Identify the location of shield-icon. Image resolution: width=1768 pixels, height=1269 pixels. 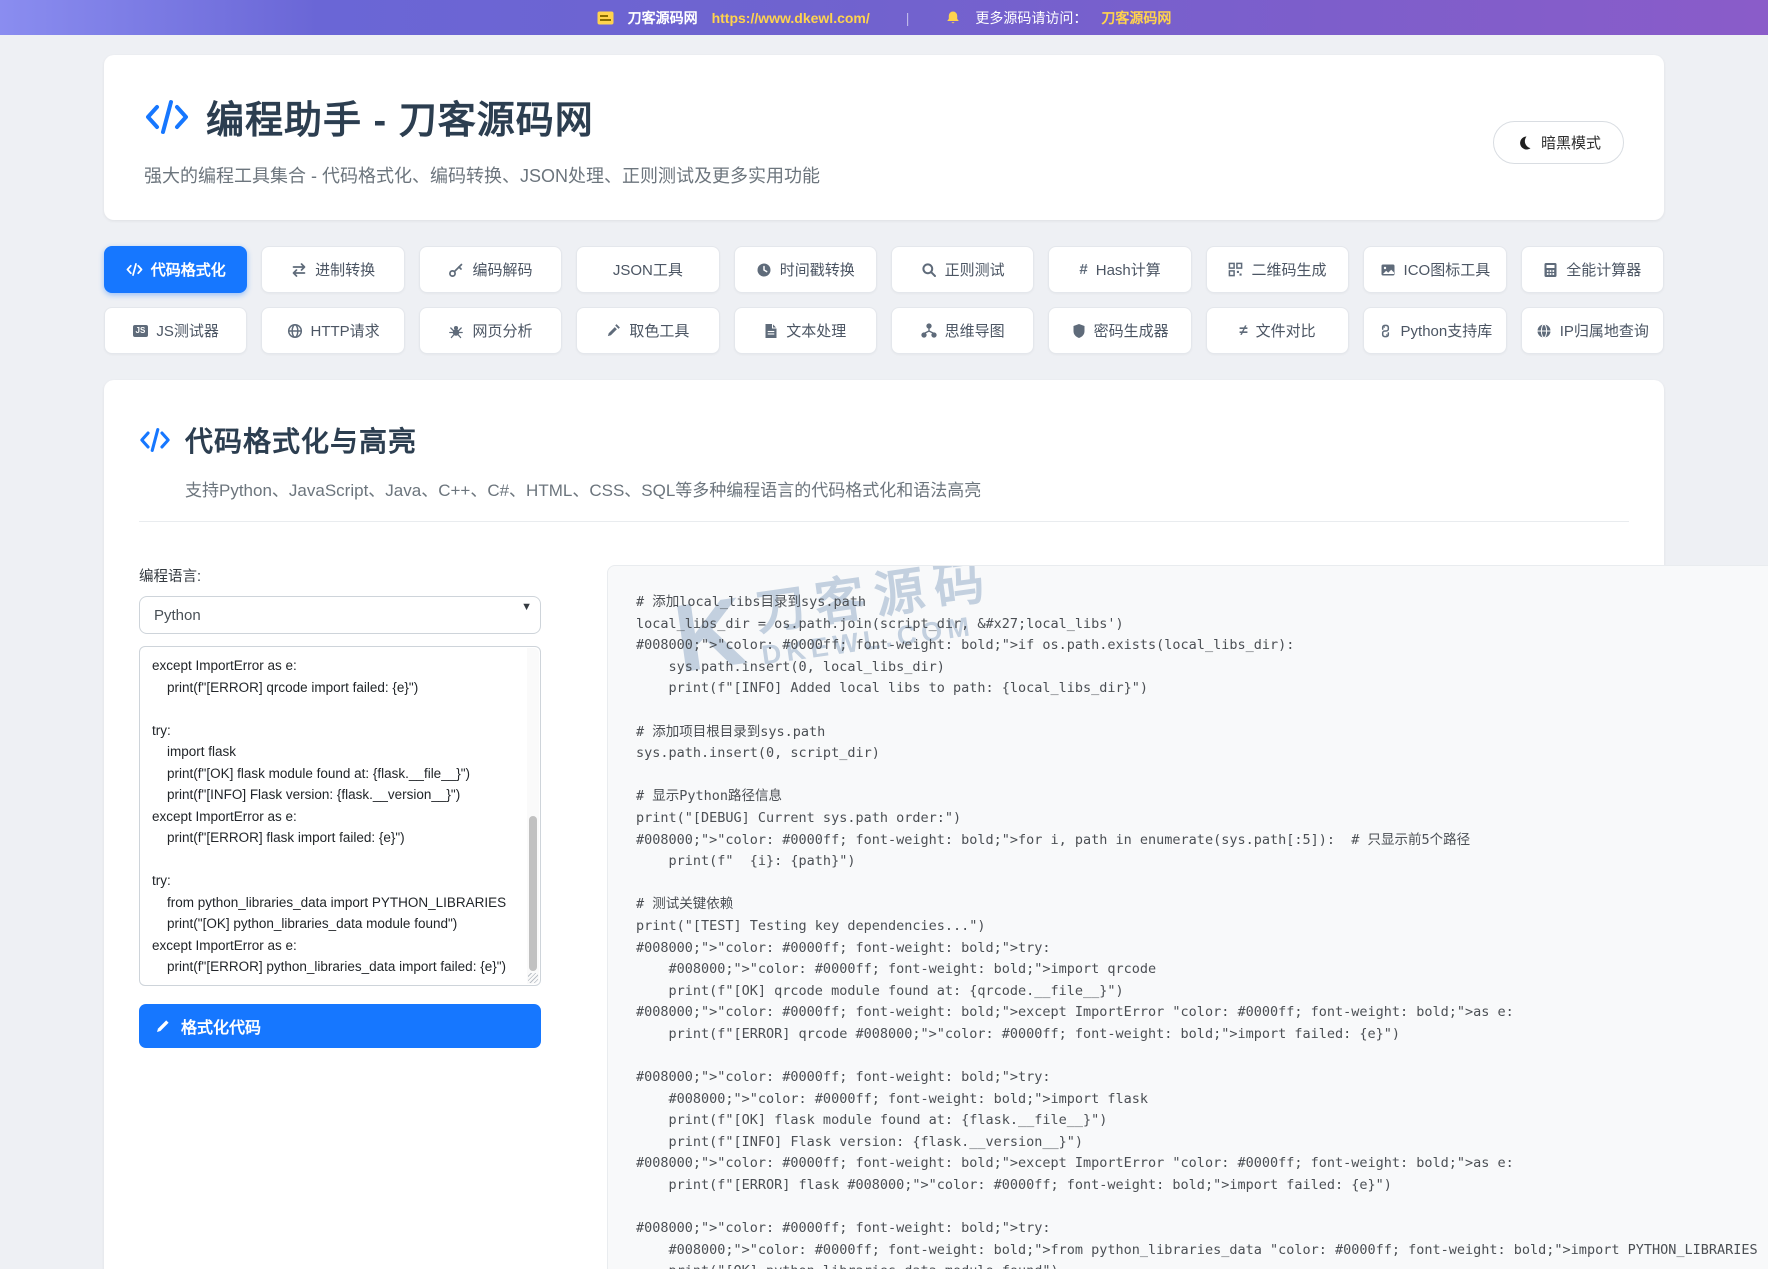
(1079, 331).